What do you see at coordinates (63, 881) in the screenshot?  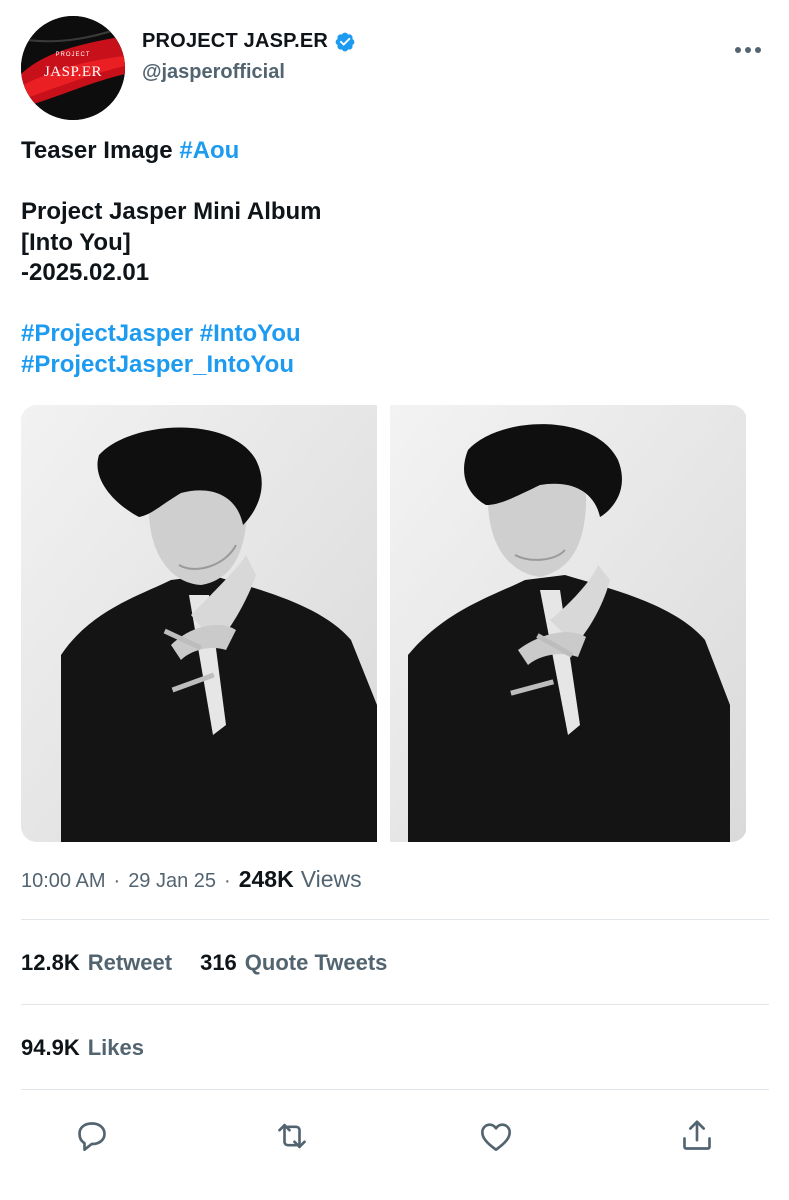 I see `tweet-time: 10:00 AM` at bounding box center [63, 881].